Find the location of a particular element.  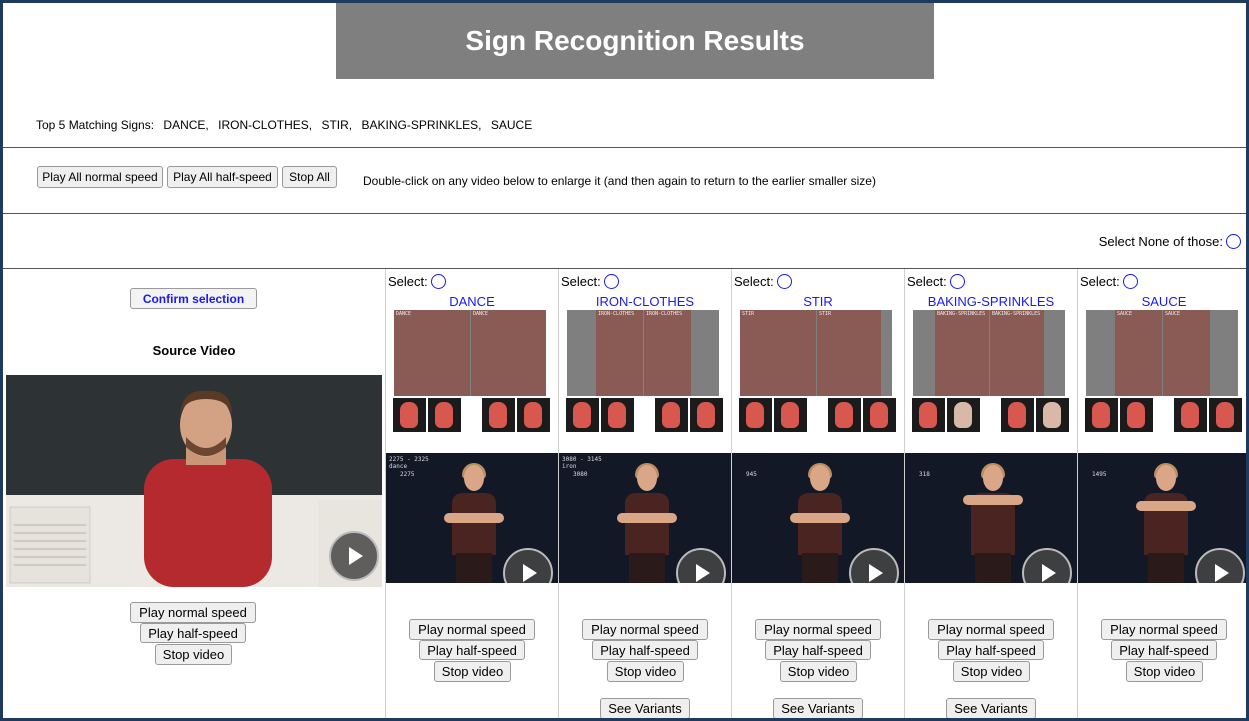

play-all-normal-button: Play All normal speed is located at coordinates (100, 177).